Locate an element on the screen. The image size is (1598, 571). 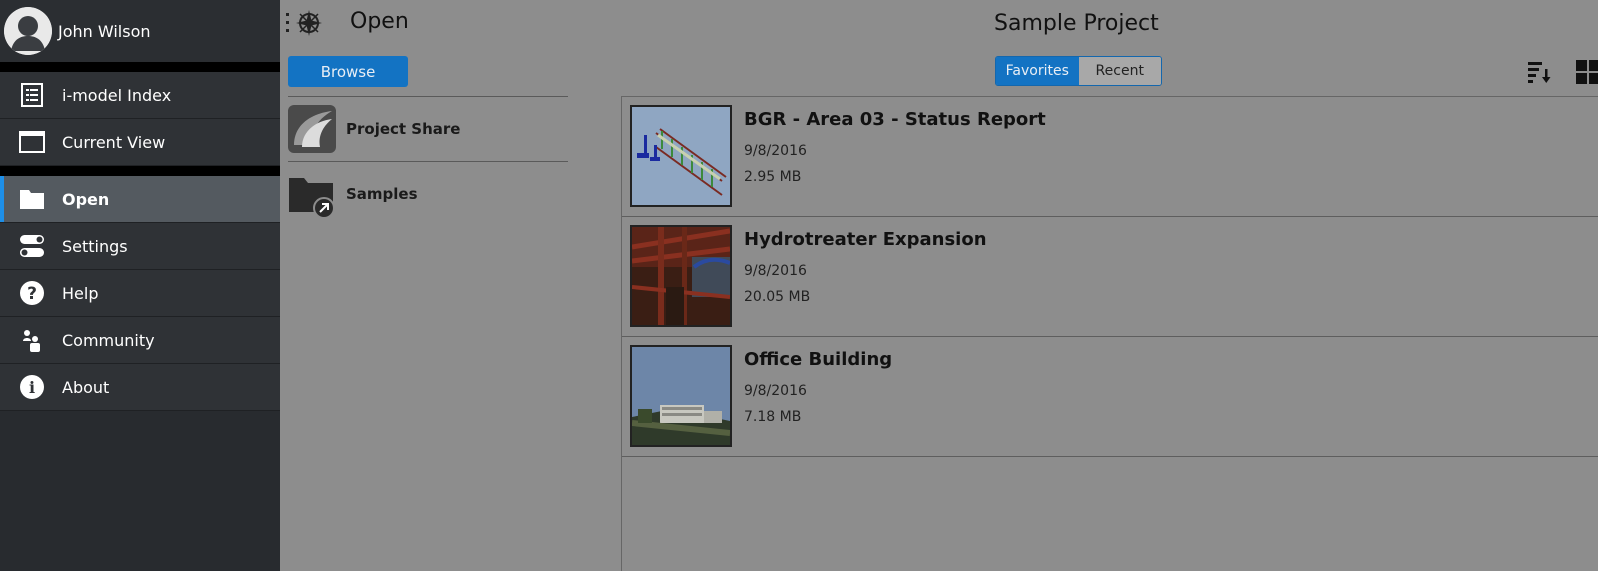
user-profile: John Wilson is located at coordinates (140, 31).